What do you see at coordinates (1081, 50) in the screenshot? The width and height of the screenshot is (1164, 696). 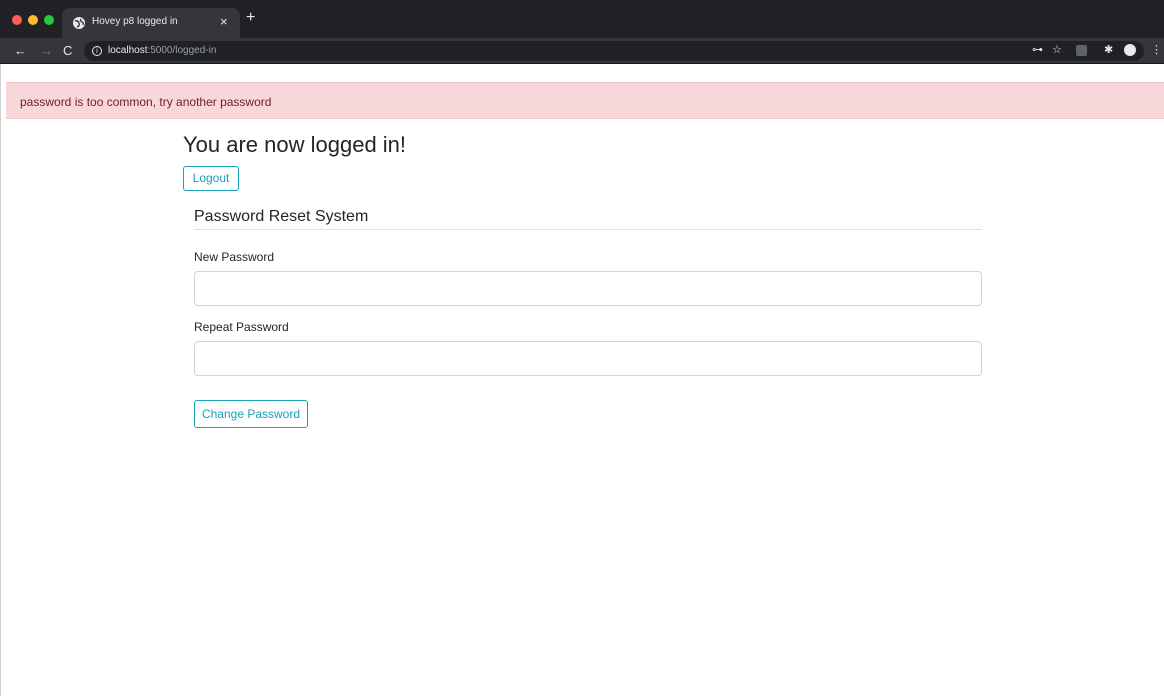 I see `extension-icon` at bounding box center [1081, 50].